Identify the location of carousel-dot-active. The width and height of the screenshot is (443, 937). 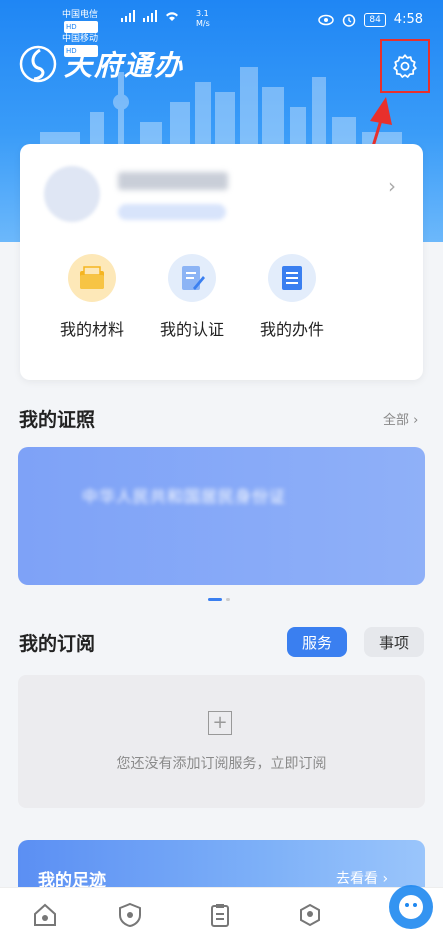
(215, 599).